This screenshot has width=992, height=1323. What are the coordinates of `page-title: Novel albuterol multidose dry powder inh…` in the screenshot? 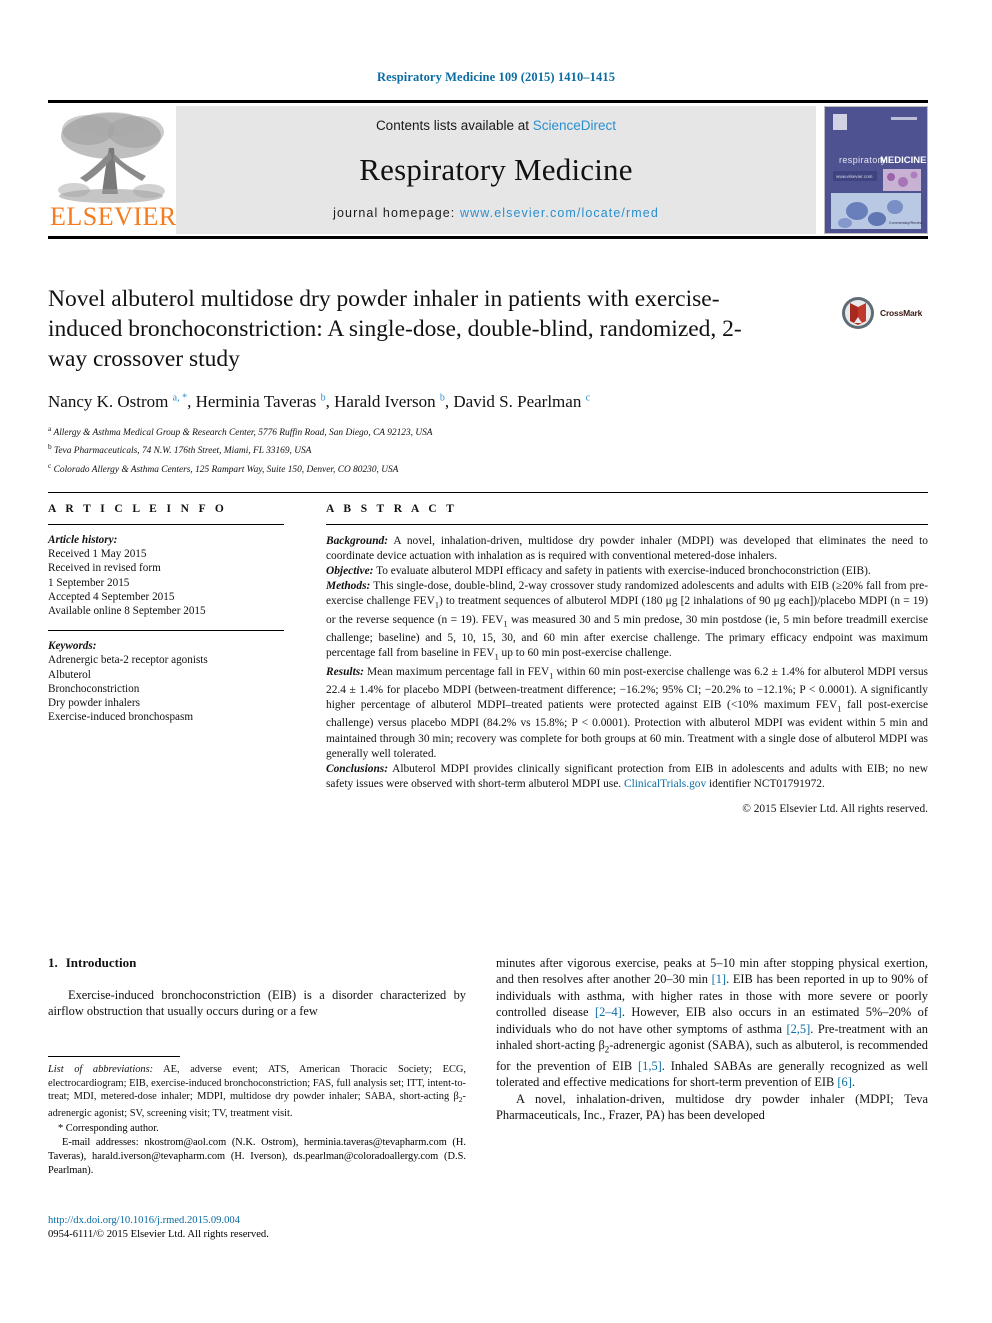 It's located at (395, 329).